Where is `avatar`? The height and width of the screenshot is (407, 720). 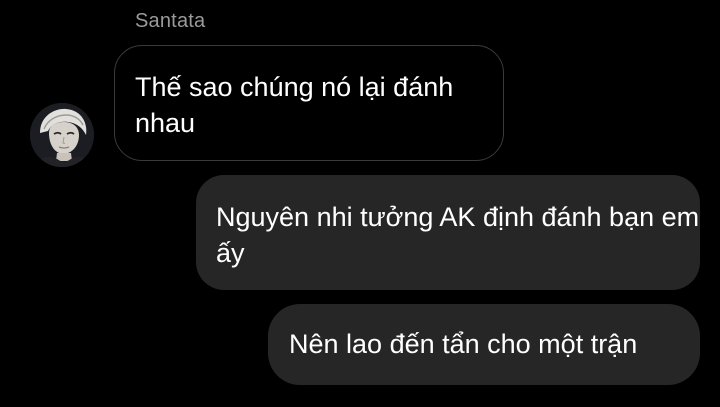
avatar is located at coordinates (62, 135).